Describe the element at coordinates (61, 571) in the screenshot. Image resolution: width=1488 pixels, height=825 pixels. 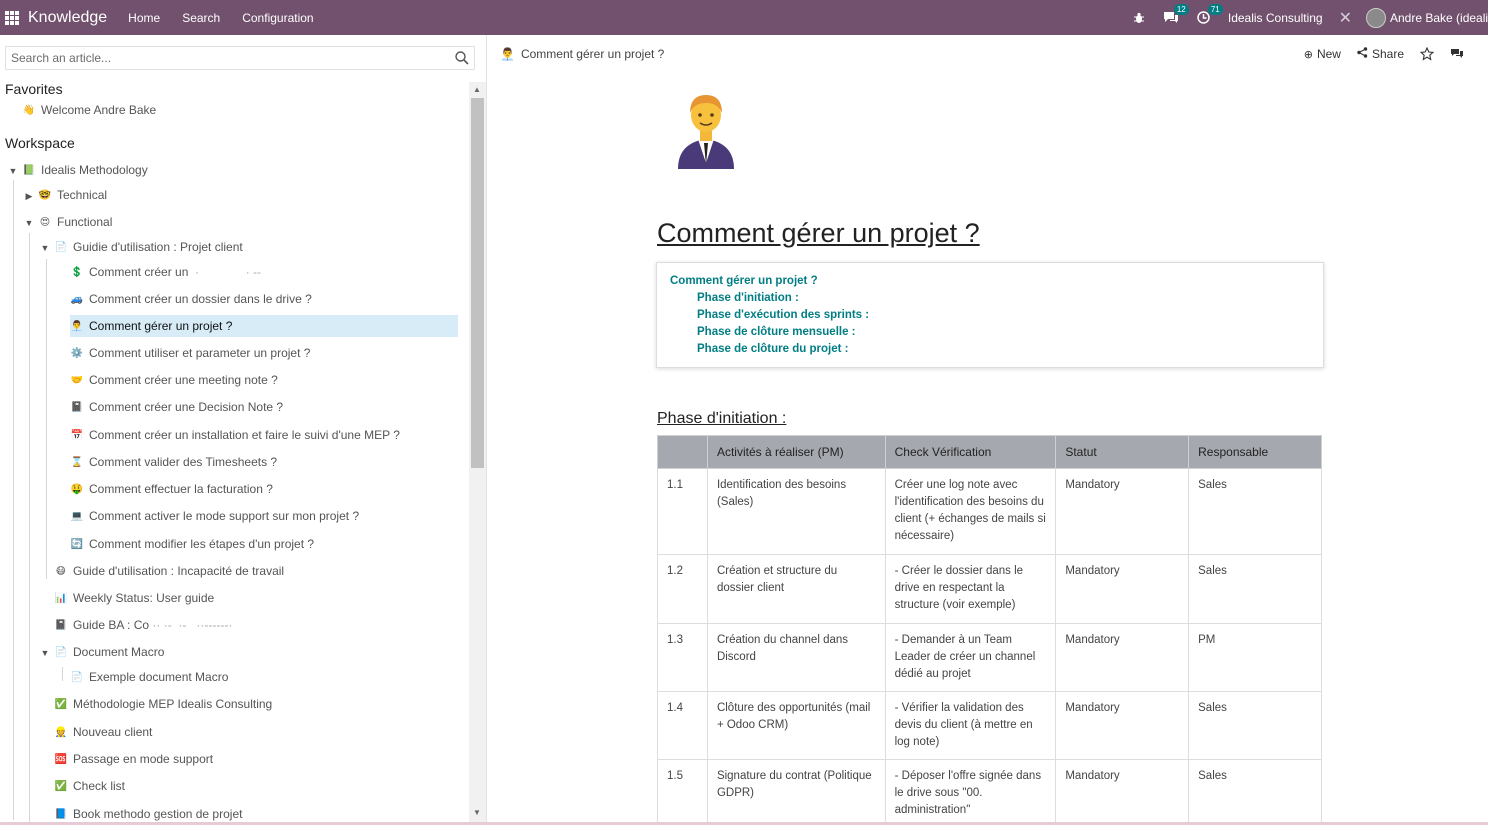
I see `mask-face-icon: 😷` at that location.